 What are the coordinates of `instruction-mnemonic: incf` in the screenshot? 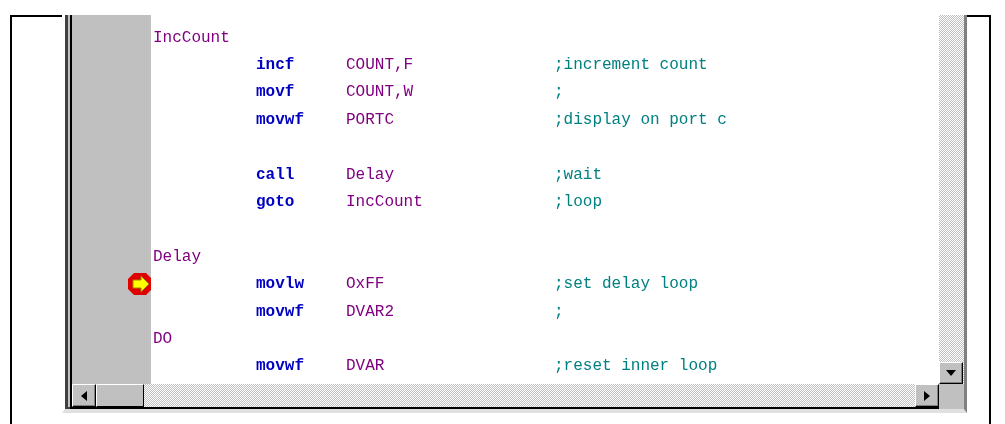 It's located at (275, 65).